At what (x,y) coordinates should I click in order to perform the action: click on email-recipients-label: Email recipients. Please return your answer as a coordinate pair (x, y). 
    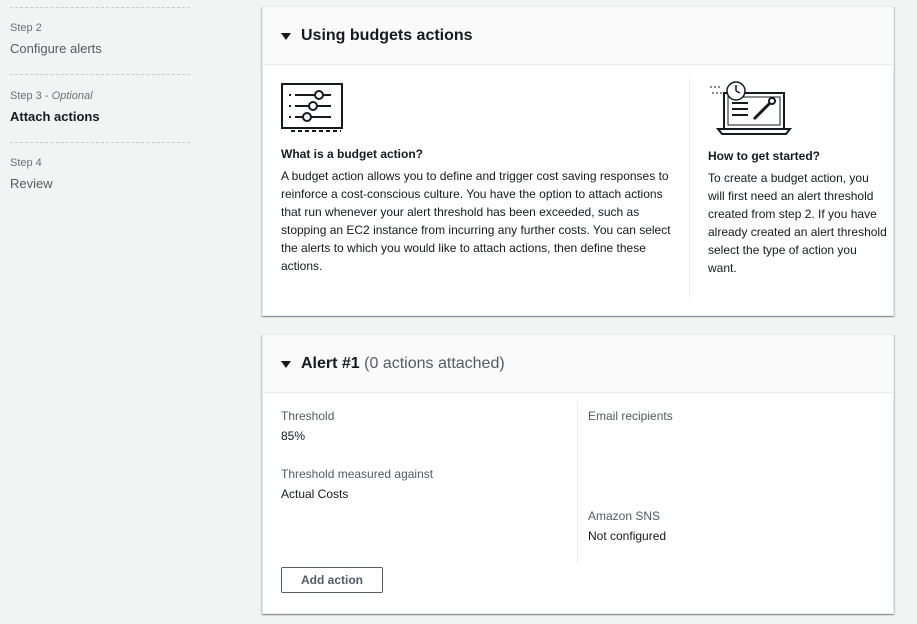
    Looking at the image, I should click on (630, 416).